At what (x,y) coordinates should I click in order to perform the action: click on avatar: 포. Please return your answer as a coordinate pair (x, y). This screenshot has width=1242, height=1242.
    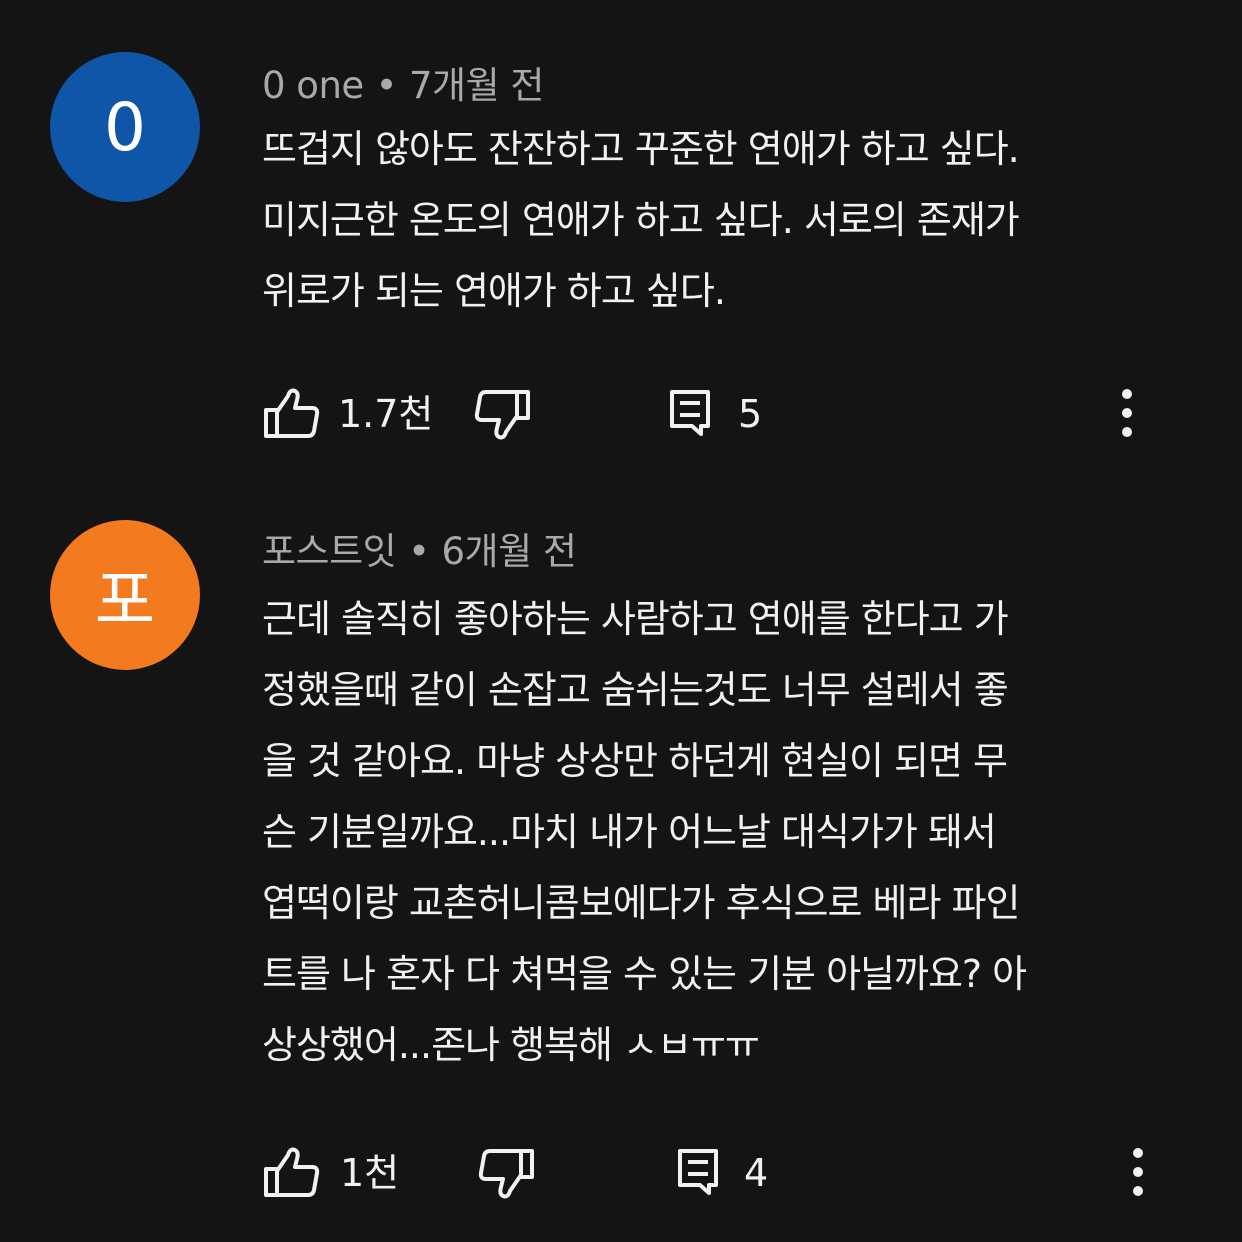
    Looking at the image, I should click on (125, 595).